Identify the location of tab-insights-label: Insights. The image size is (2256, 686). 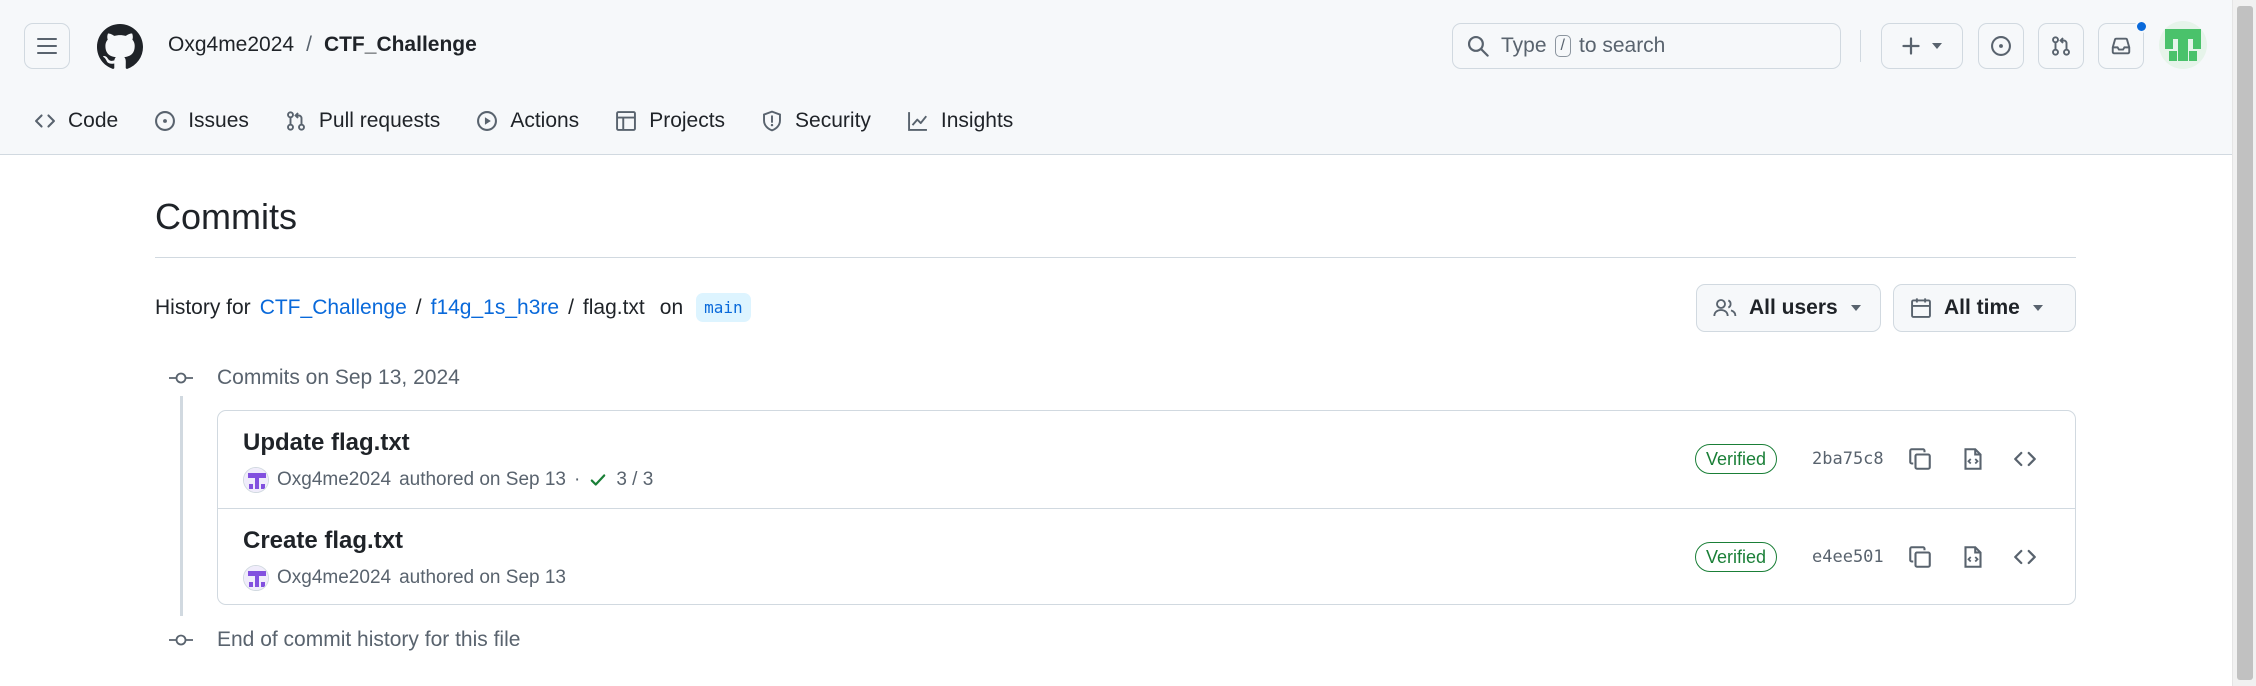
(977, 120).